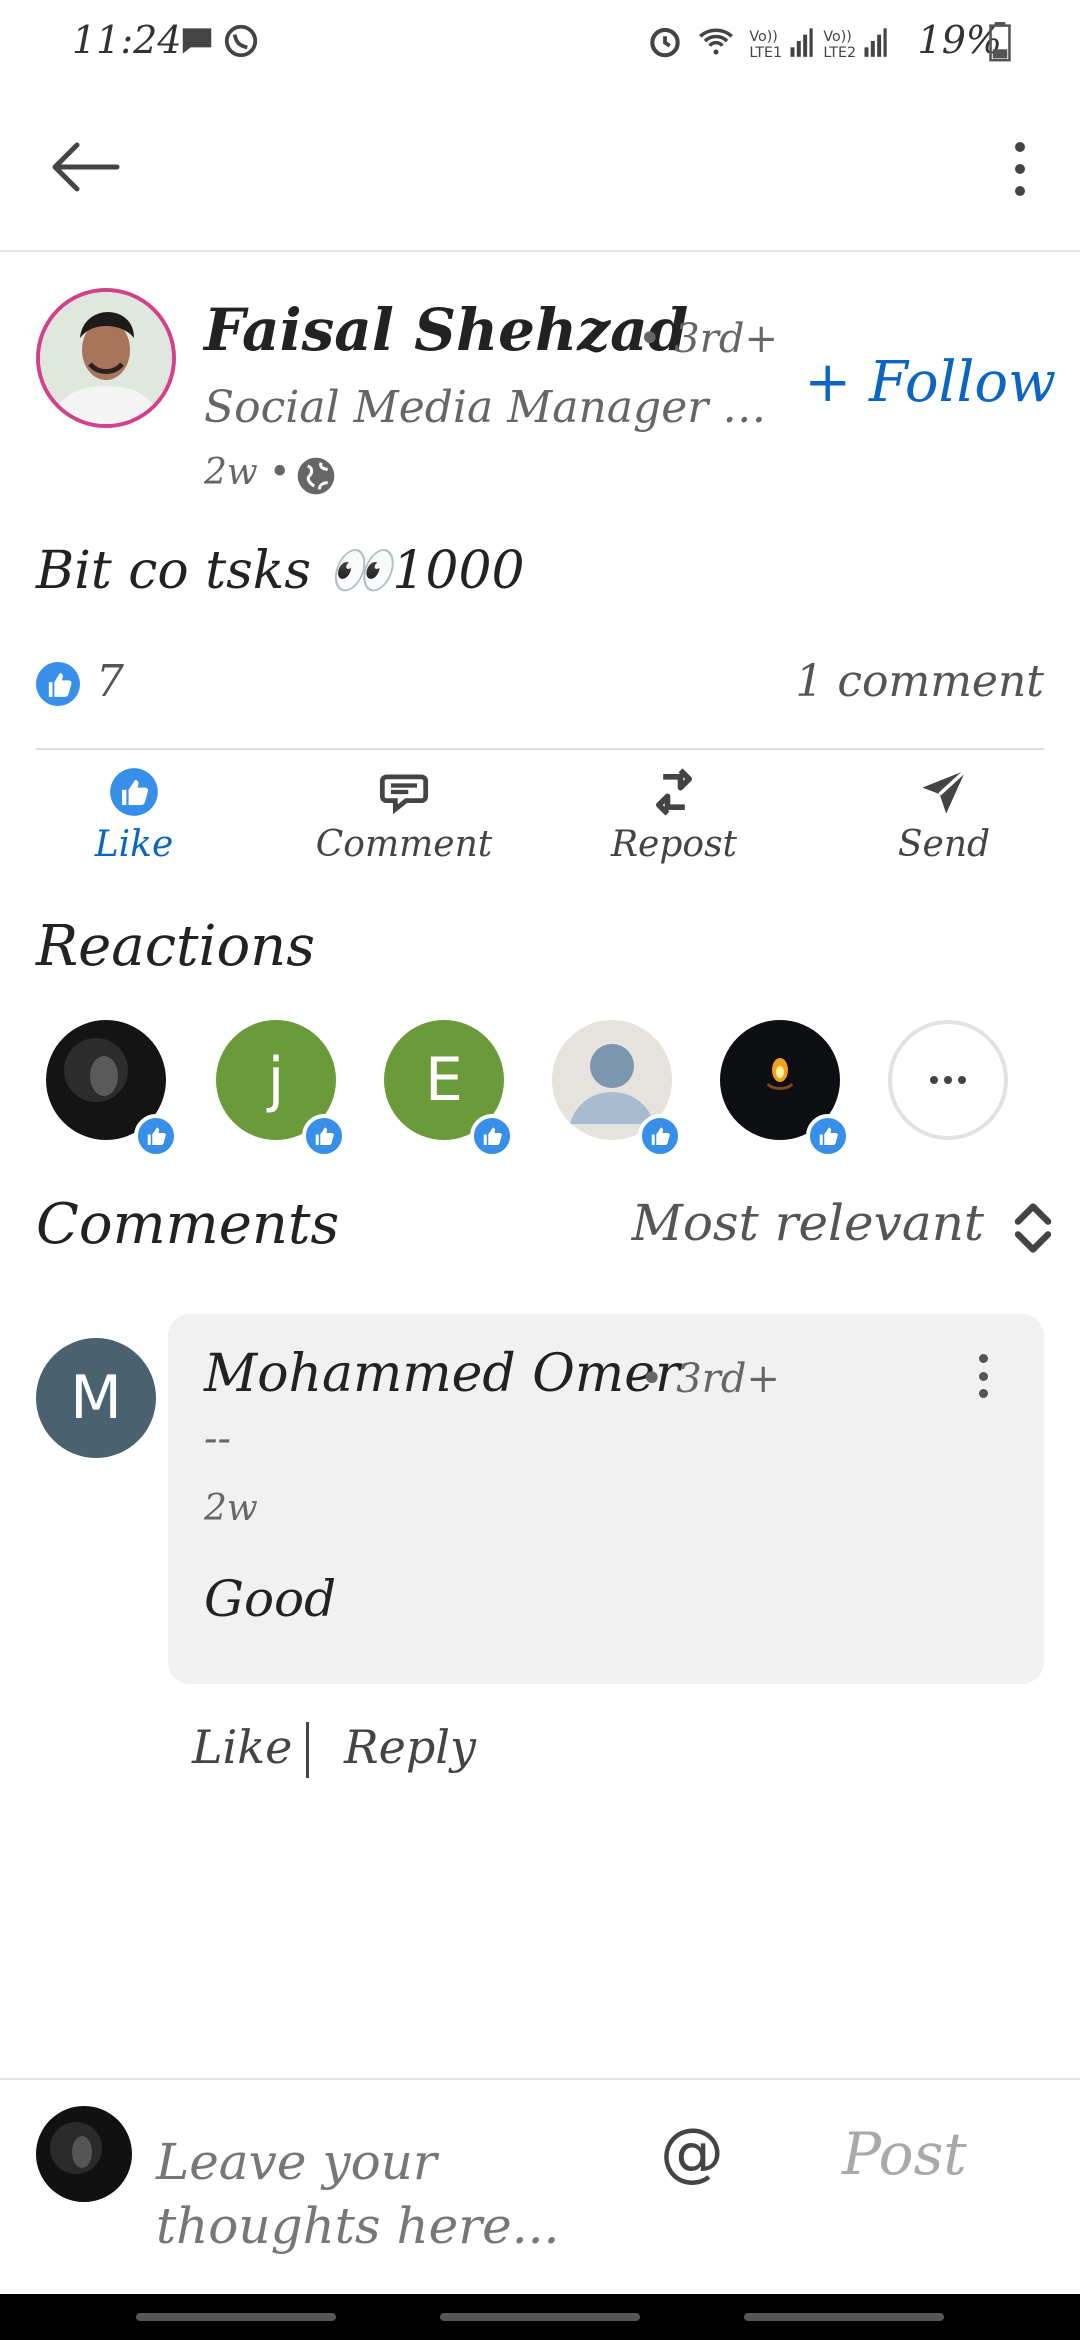  What do you see at coordinates (716, 41) in the screenshot?
I see `wifi-icon` at bounding box center [716, 41].